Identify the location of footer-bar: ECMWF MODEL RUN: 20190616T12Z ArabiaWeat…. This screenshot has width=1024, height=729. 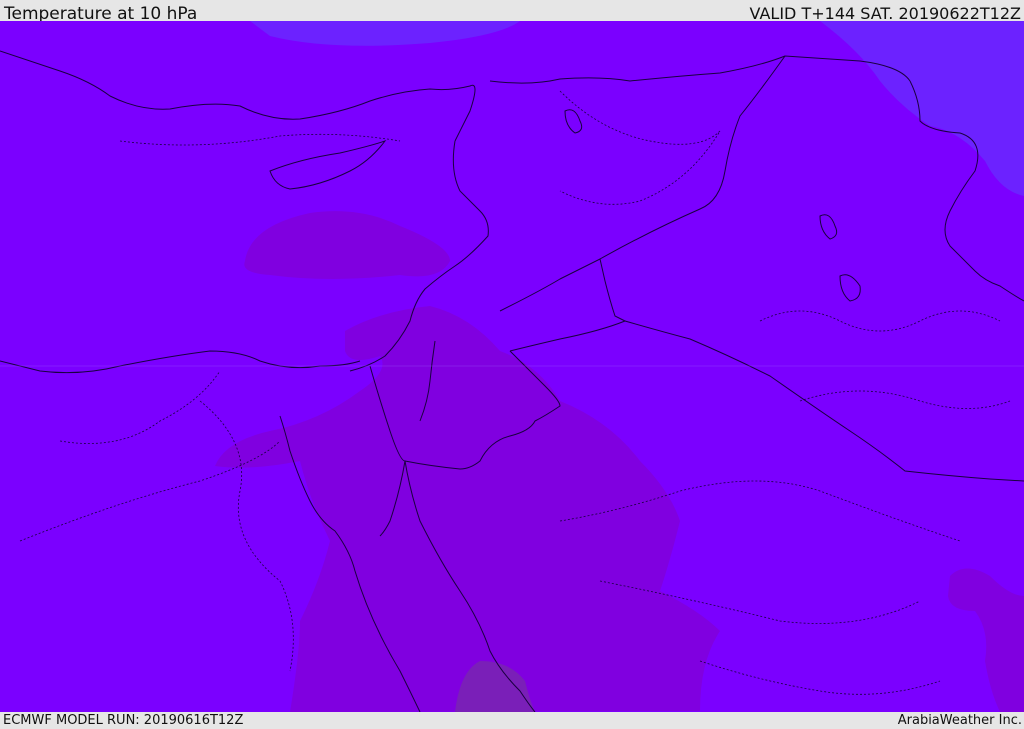
(512, 720).